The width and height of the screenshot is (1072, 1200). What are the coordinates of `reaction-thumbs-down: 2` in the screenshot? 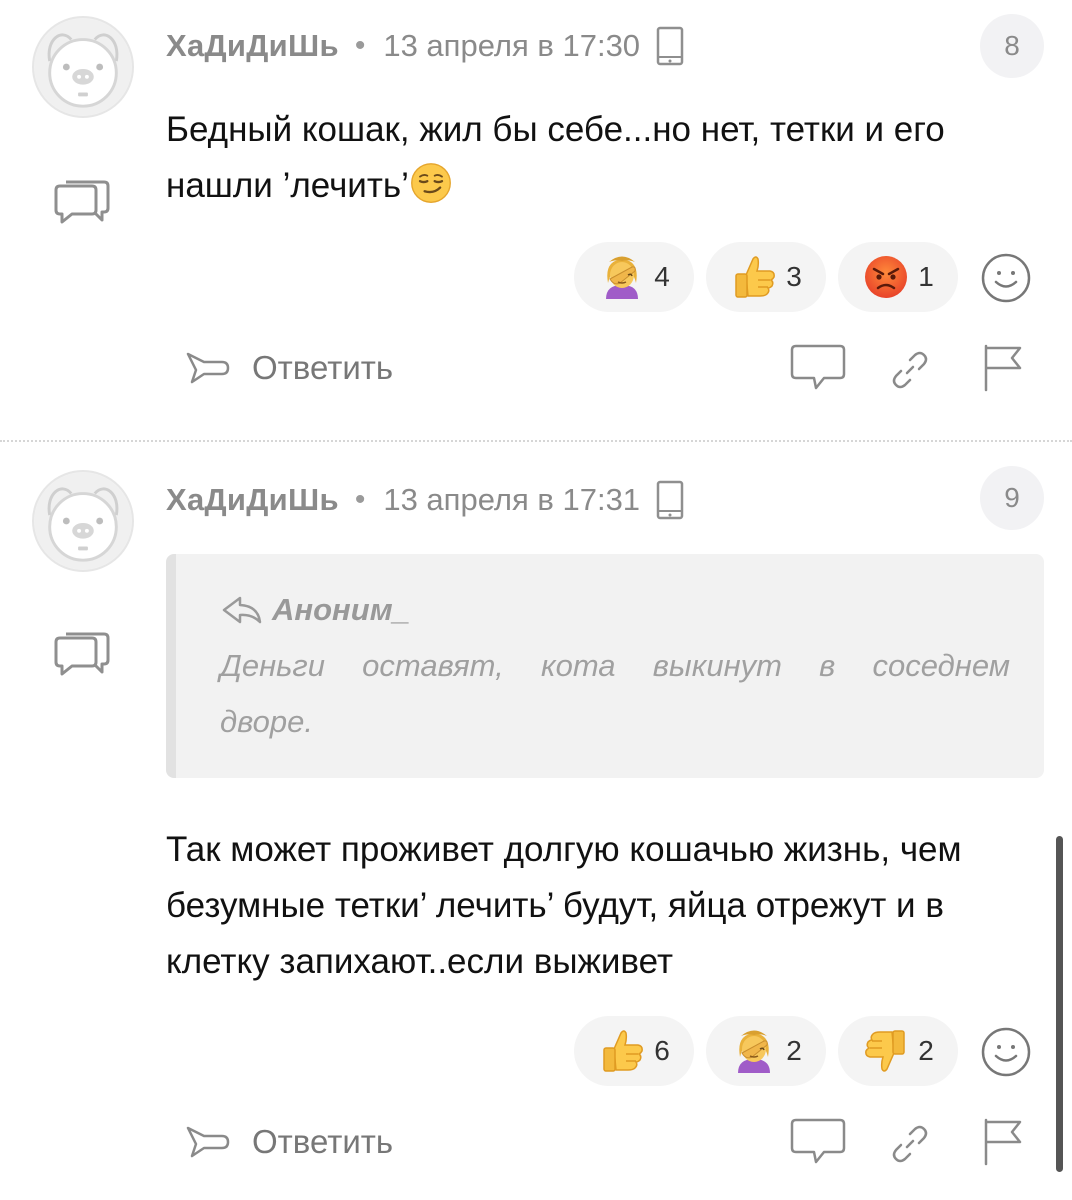 It's located at (898, 1051).